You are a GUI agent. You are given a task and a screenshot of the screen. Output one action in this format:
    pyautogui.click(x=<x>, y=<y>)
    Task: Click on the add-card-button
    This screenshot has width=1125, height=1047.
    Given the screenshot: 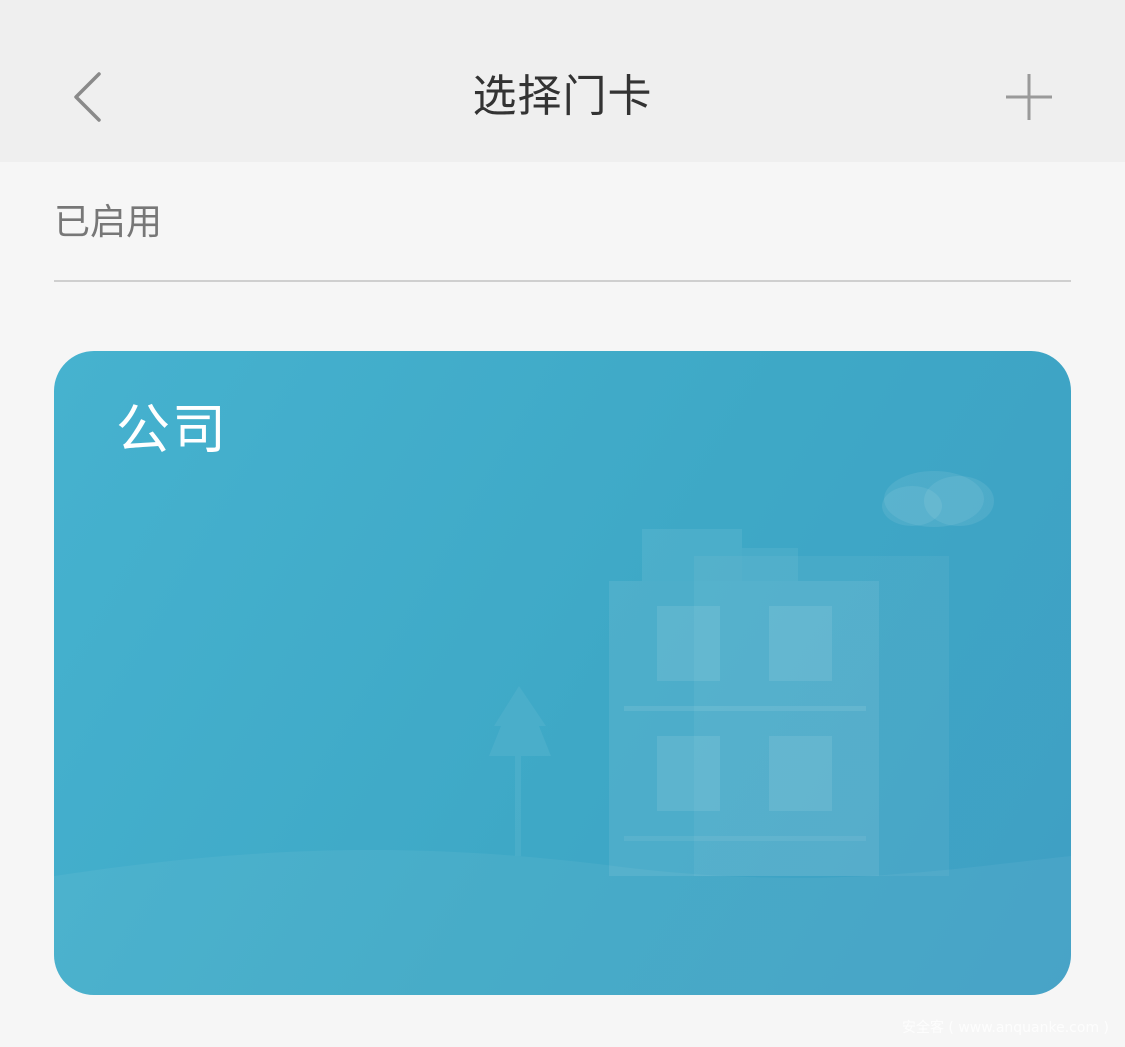 What is the action you would take?
    pyautogui.click(x=1029, y=97)
    